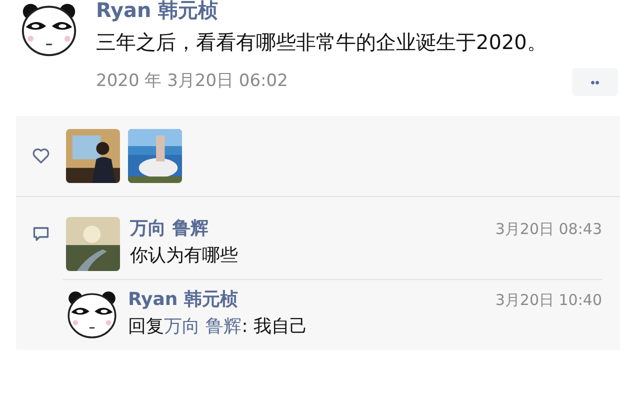 Image resolution: width=640 pixels, height=400 pixels. I want to click on comment-icon, so click(41, 234).